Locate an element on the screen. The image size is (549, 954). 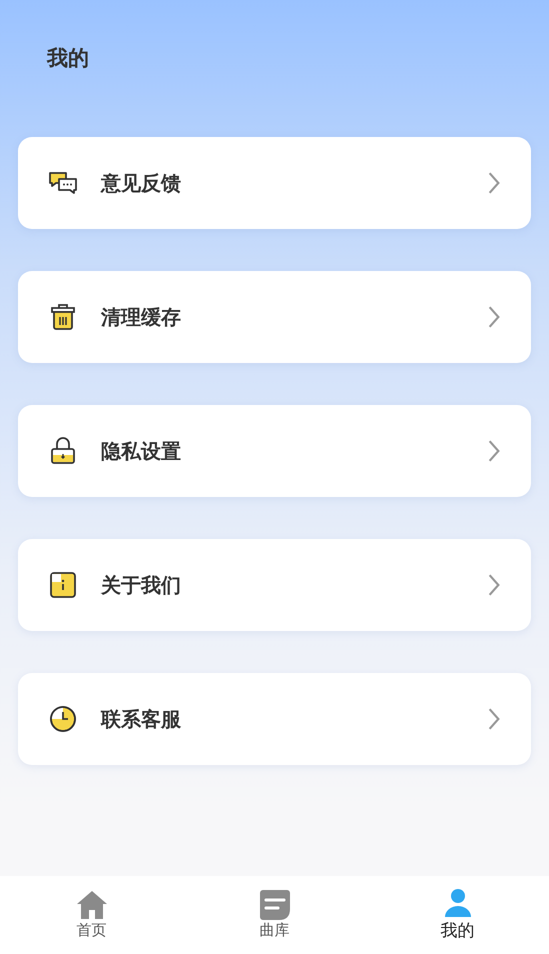
menu-item: 意见反馈 is located at coordinates (274, 183).